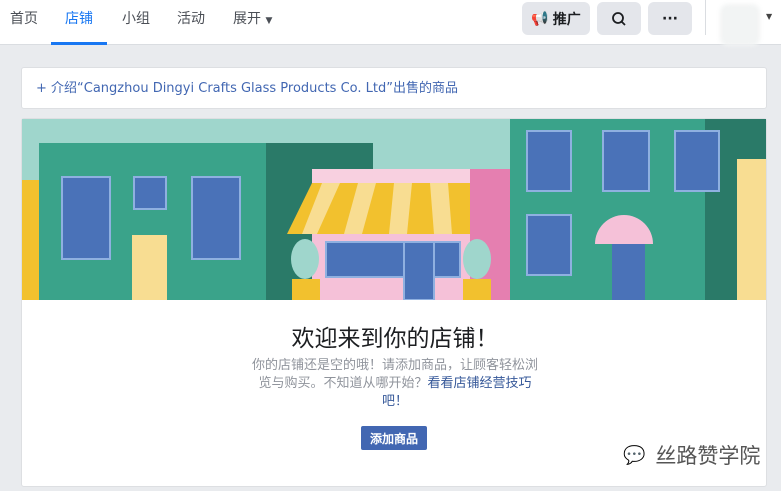  I want to click on tab-home: 首页, so click(24, 22).